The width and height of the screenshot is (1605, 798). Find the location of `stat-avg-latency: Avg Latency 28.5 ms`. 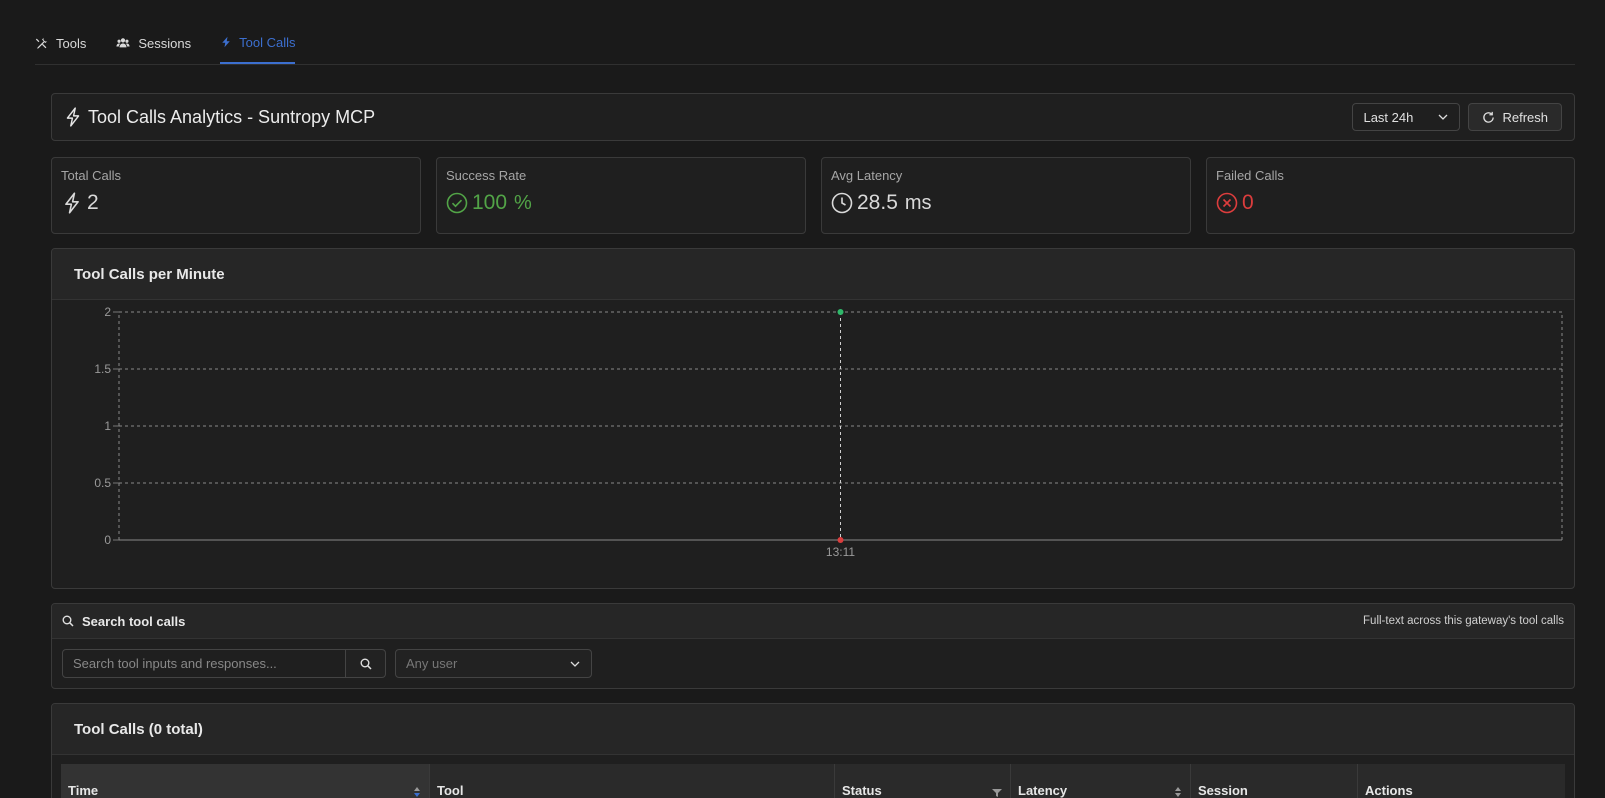

stat-avg-latency: Avg Latency 28.5 ms is located at coordinates (1006, 195).